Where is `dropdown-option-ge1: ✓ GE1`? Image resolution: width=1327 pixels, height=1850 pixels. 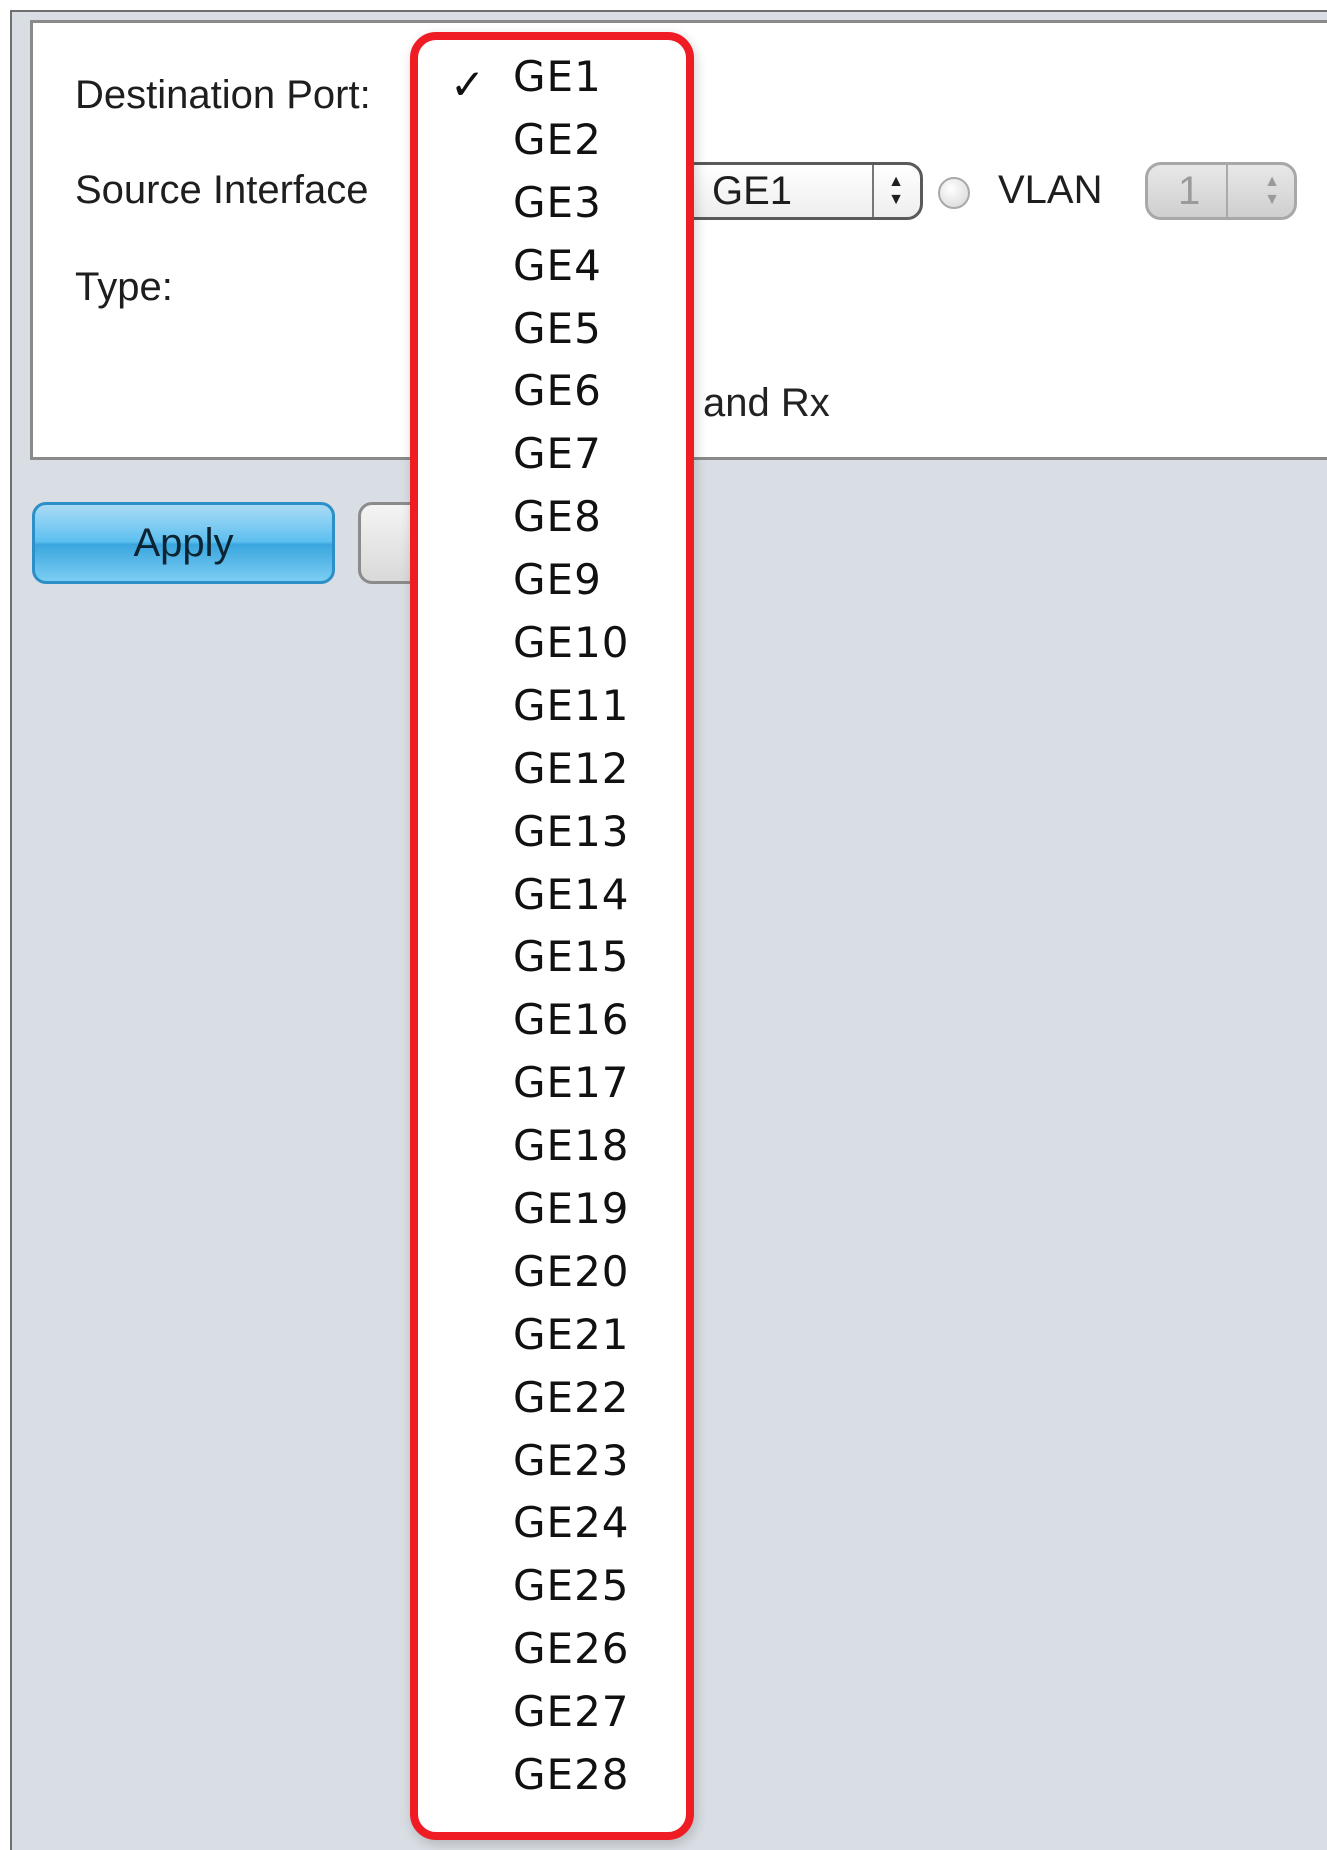 dropdown-option-ge1: ✓ GE1 is located at coordinates (552, 77).